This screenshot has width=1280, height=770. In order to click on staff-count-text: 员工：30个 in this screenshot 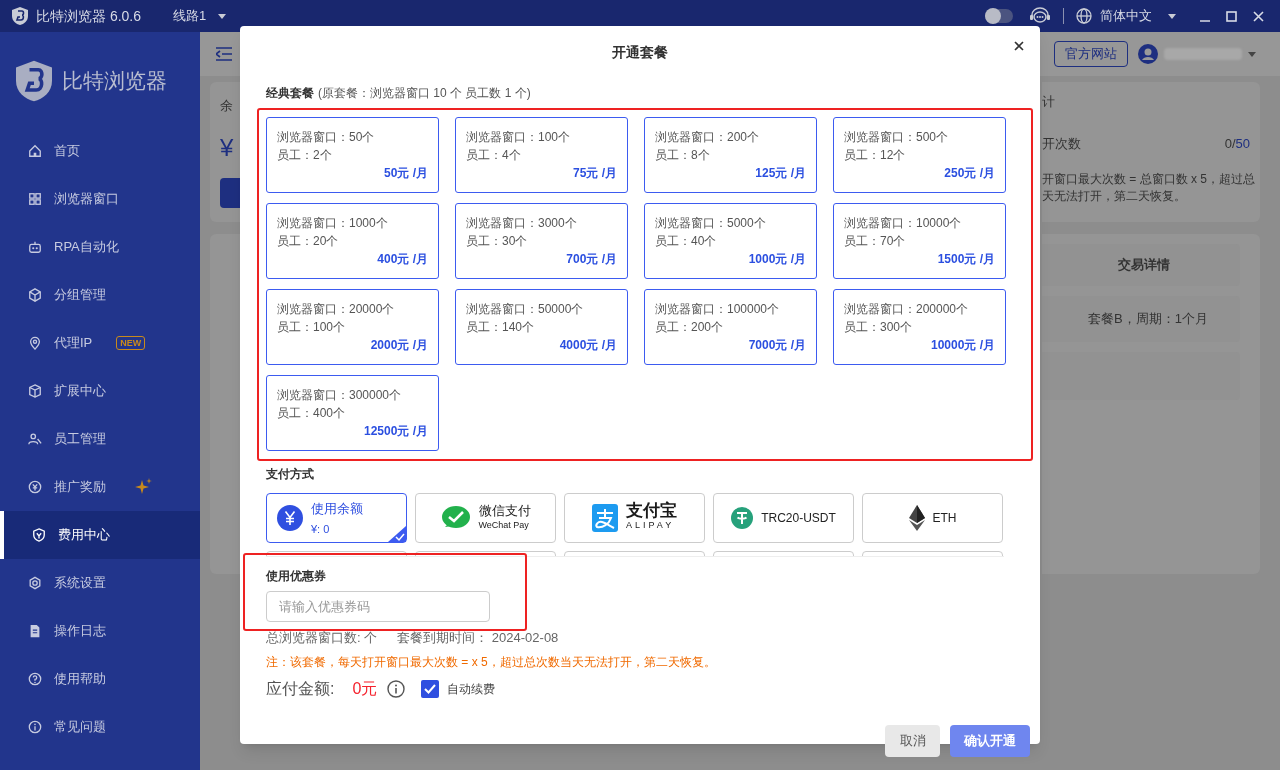, I will do `click(497, 241)`.